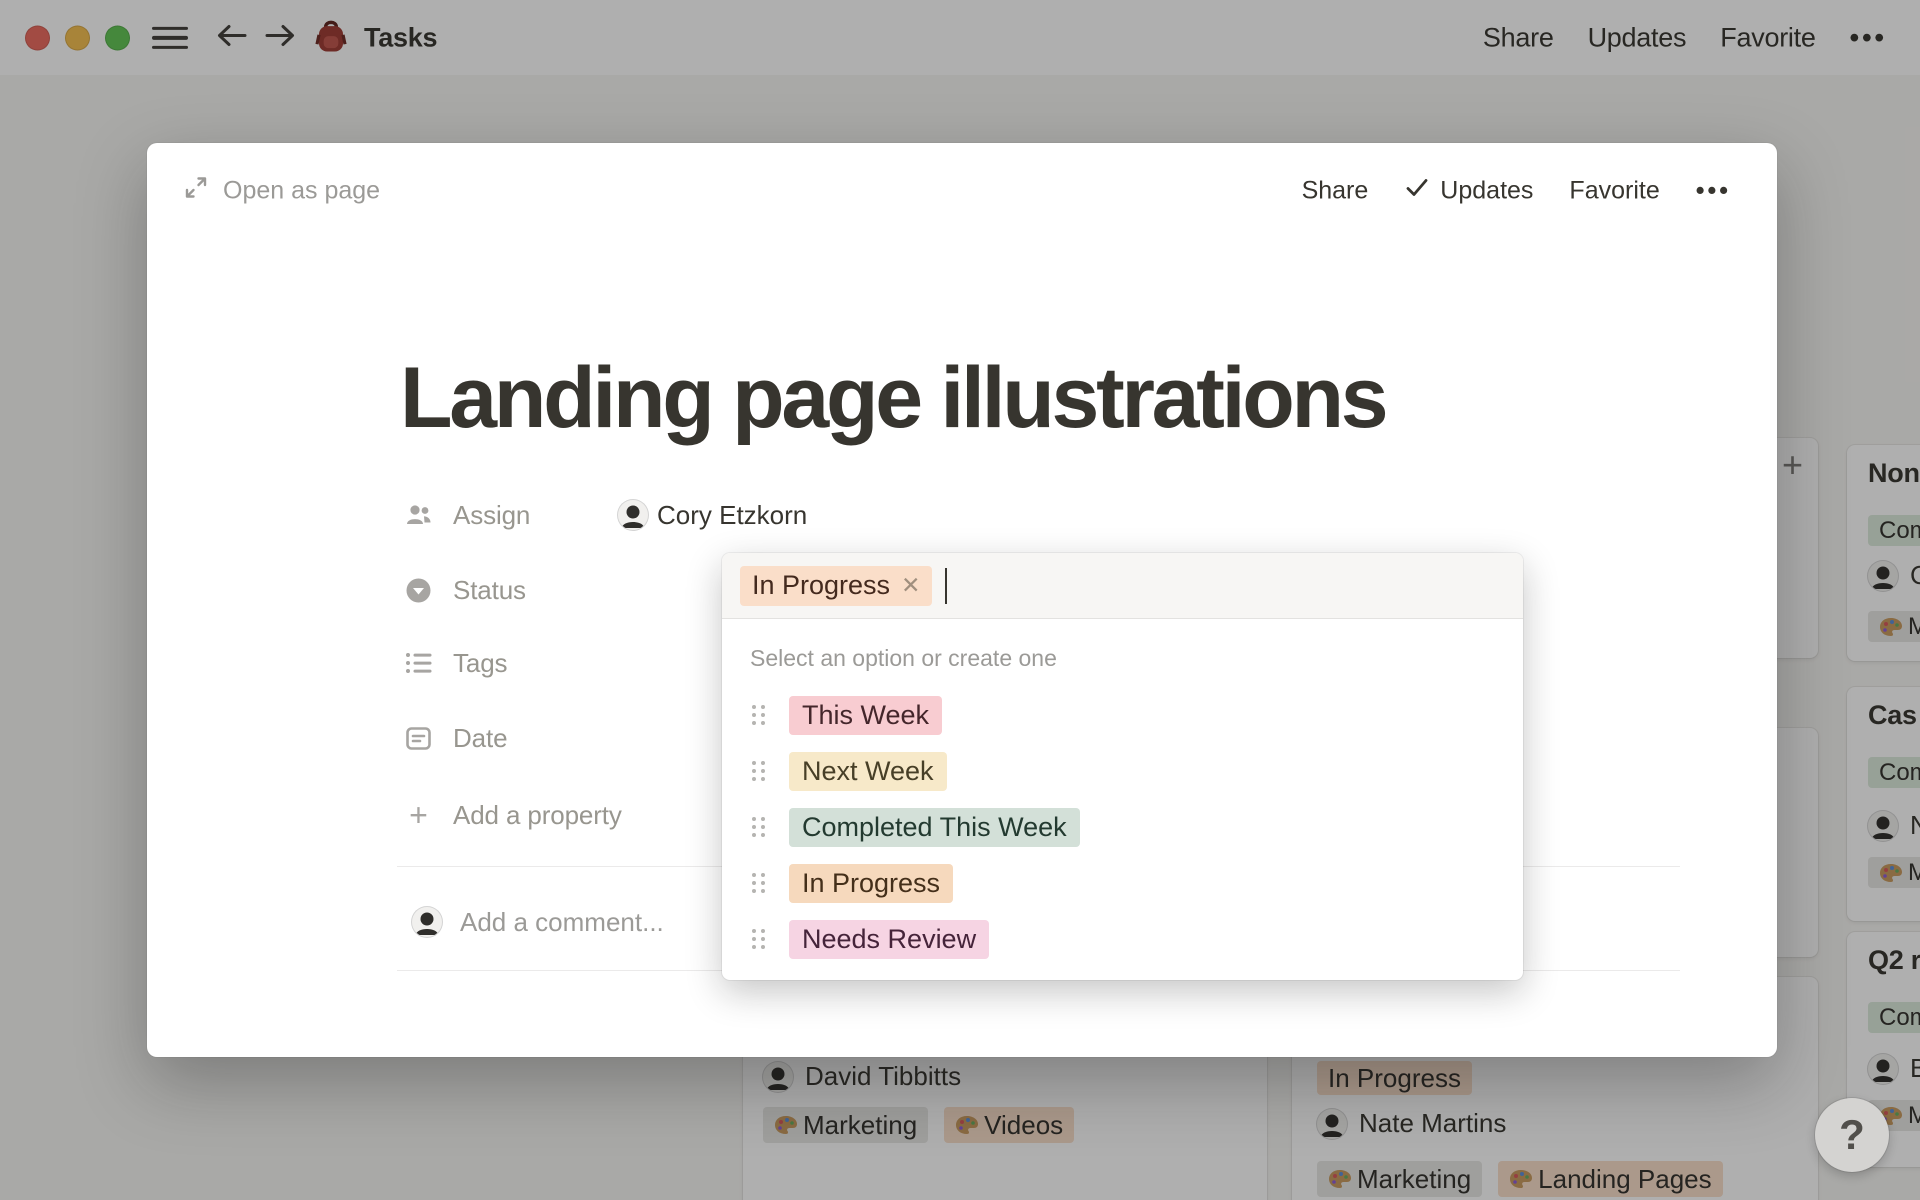  I want to click on status-circle-icon, so click(418, 590).